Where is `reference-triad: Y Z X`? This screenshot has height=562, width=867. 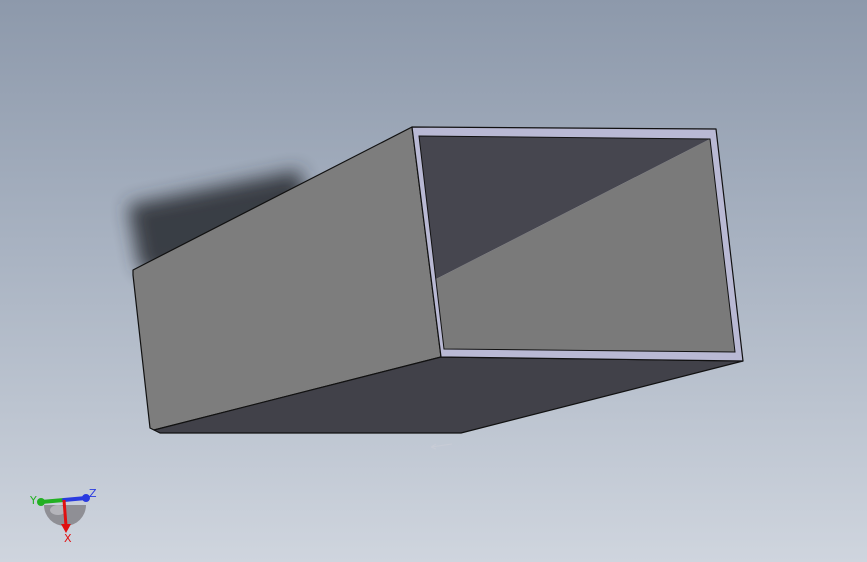
reference-triad: Y Z X is located at coordinates (63, 516).